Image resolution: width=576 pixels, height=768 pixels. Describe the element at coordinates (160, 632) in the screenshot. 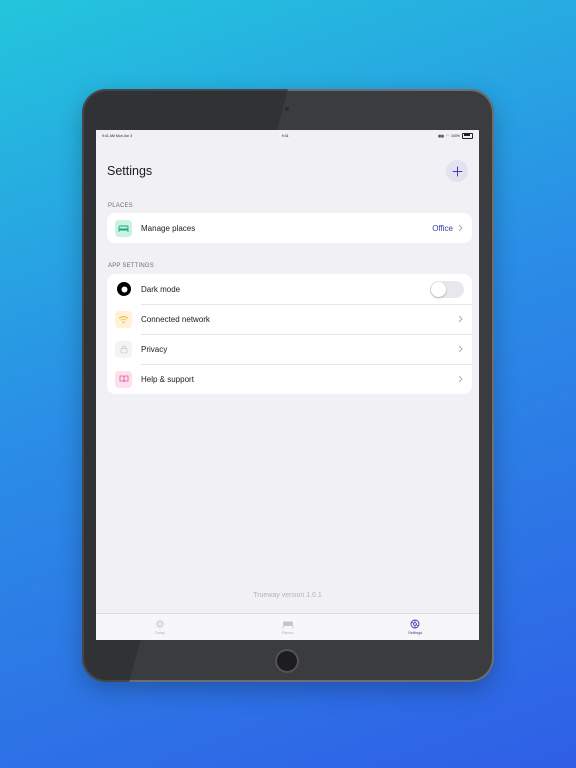

I see `tab-today-label: Today` at that location.